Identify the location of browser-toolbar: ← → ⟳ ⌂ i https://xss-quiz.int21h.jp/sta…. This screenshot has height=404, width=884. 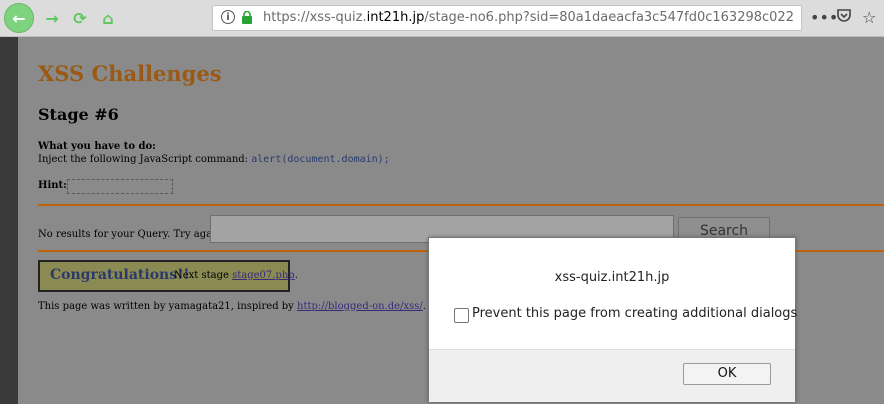
(442, 18).